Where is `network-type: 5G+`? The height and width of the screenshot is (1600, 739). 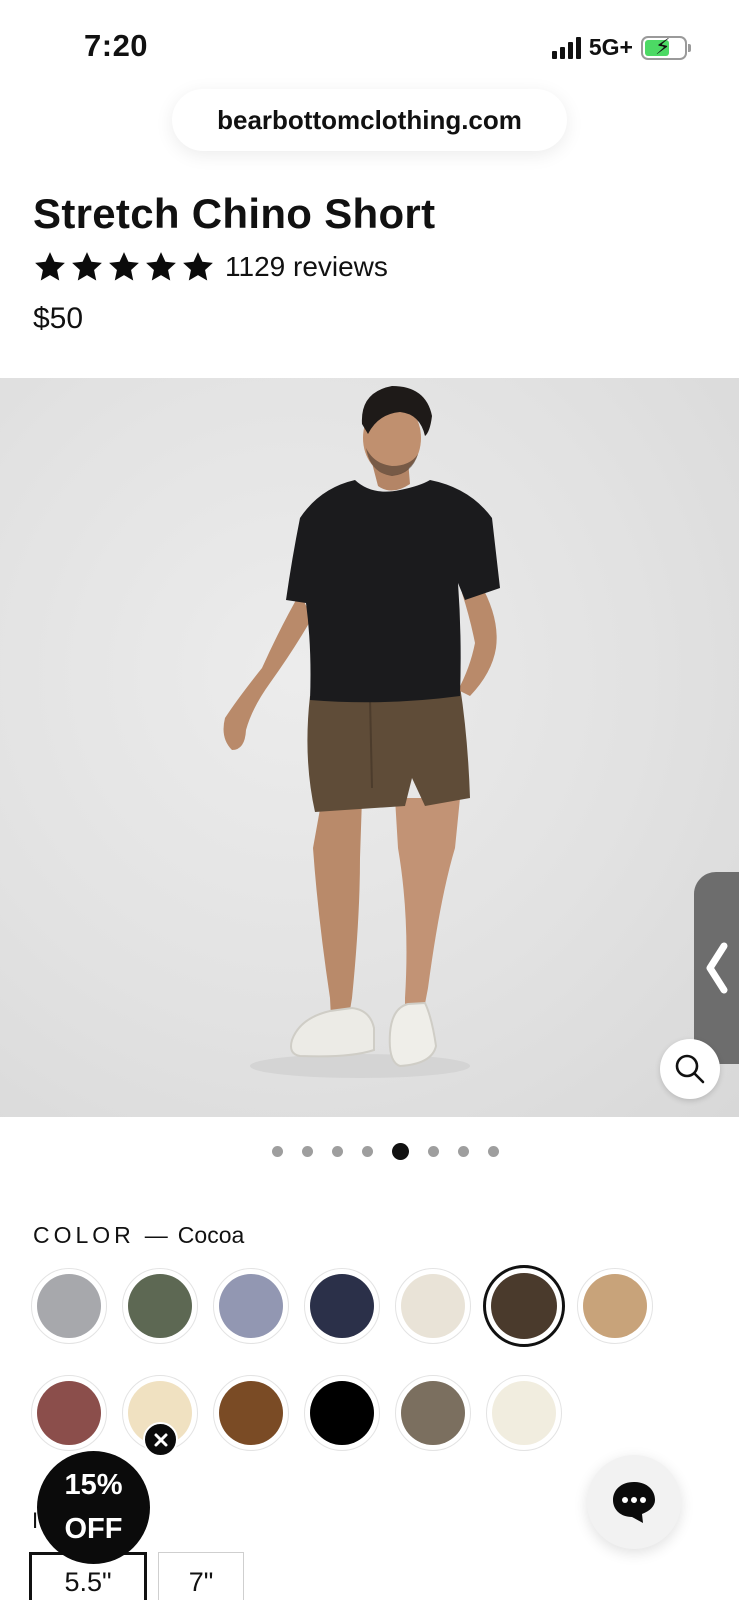 network-type: 5G+ is located at coordinates (610, 47).